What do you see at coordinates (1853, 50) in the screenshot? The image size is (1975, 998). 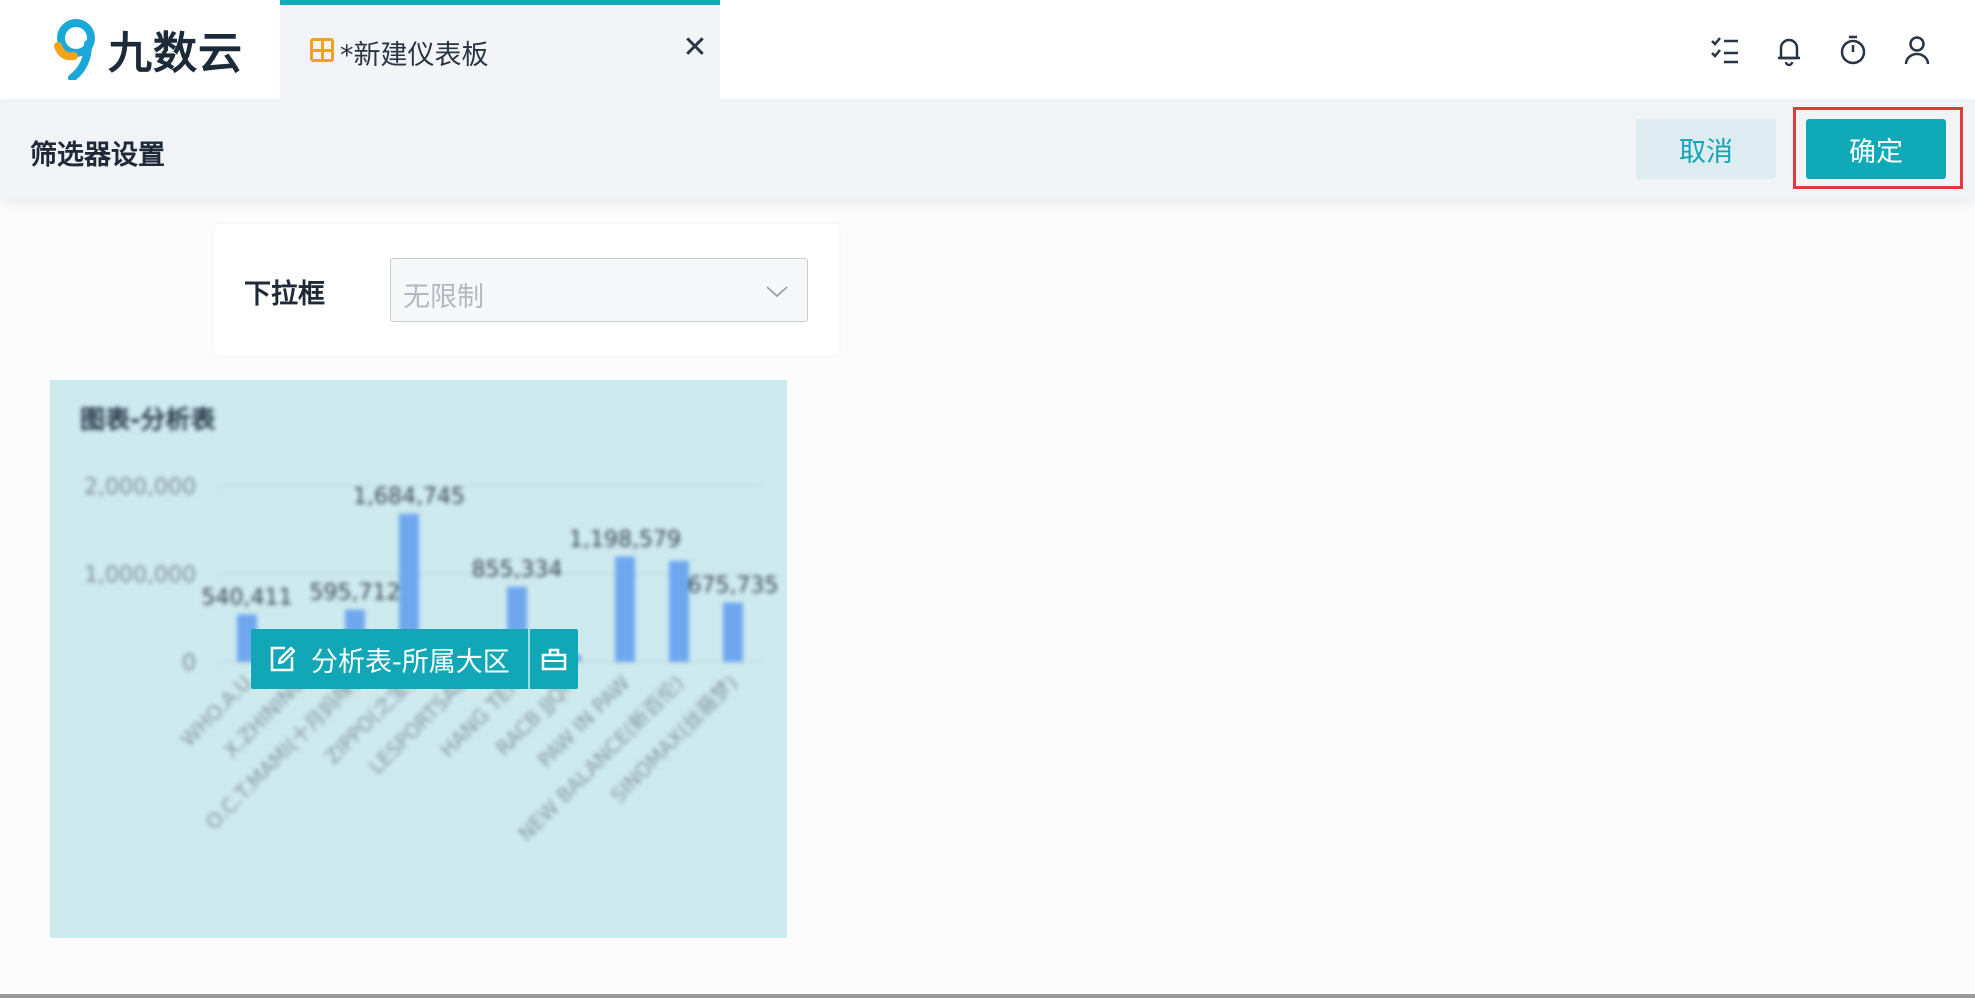 I see `timer-icon` at bounding box center [1853, 50].